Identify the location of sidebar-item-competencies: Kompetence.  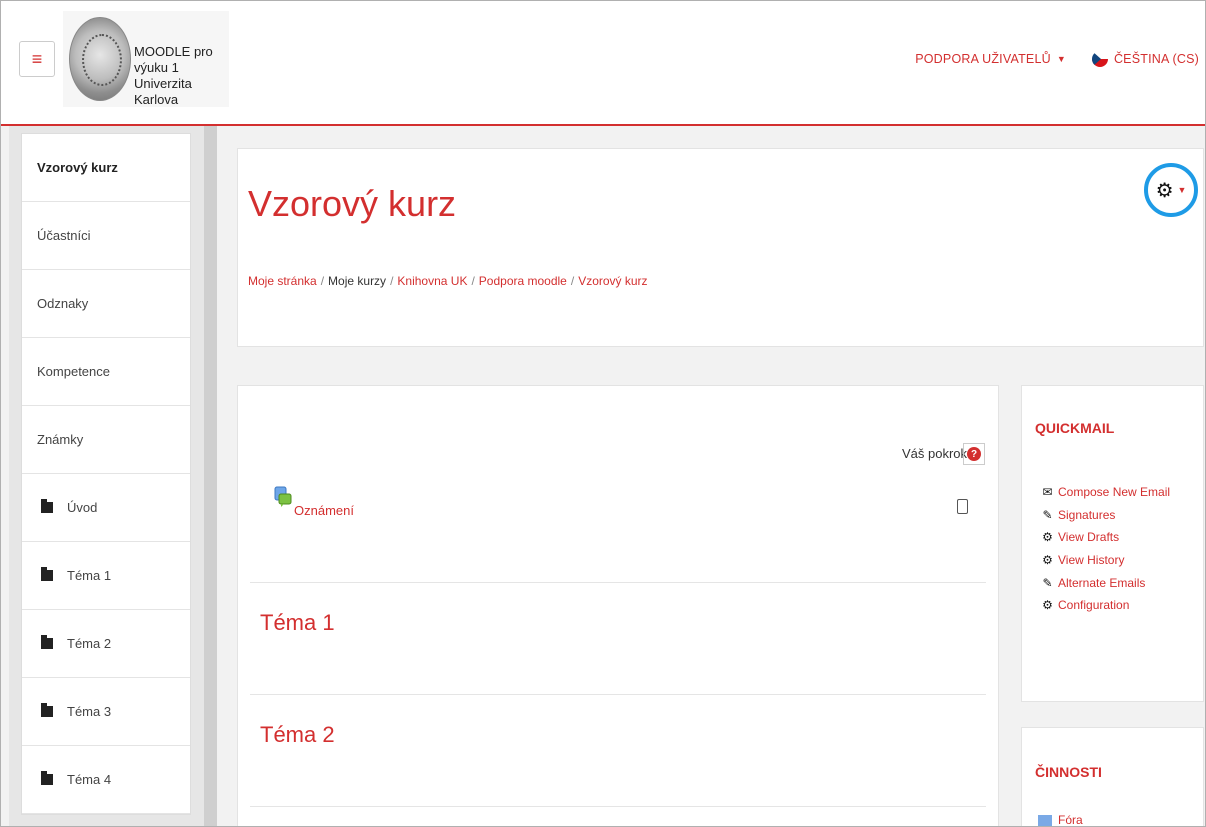
(106, 372).